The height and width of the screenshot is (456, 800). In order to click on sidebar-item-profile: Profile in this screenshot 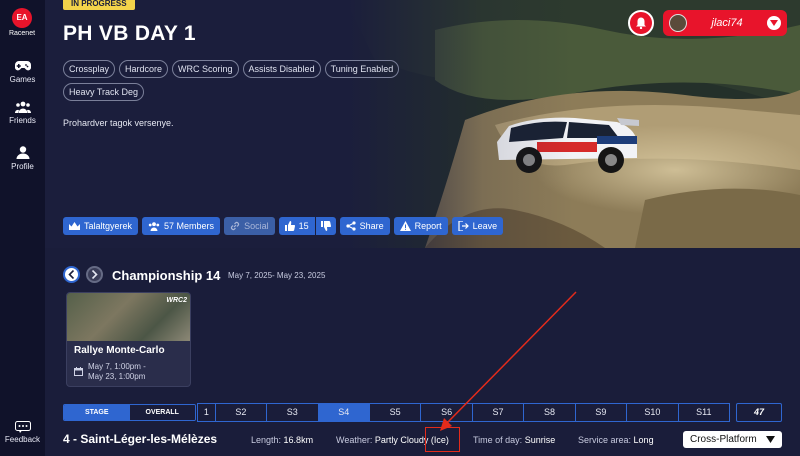, I will do `click(22, 158)`.